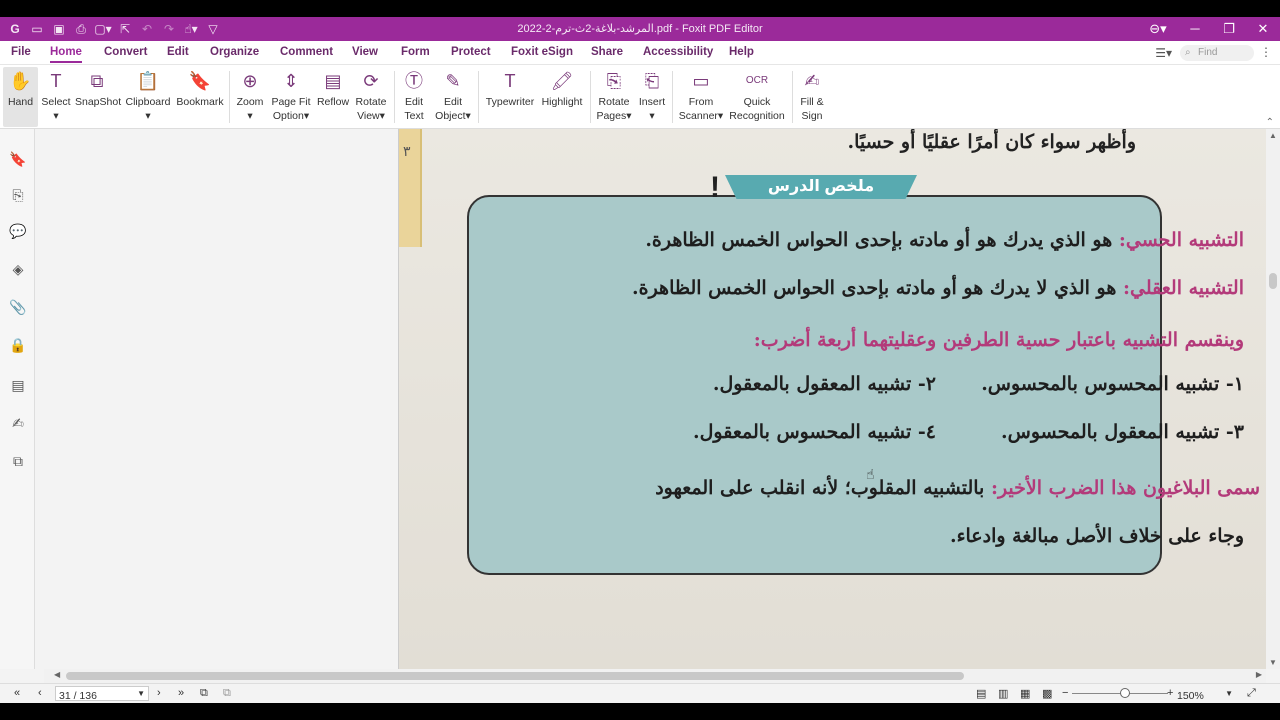 The height and width of the screenshot is (720, 1280). Describe the element at coordinates (510, 97) in the screenshot. I see `typewriter-button: T Typewriter` at that location.